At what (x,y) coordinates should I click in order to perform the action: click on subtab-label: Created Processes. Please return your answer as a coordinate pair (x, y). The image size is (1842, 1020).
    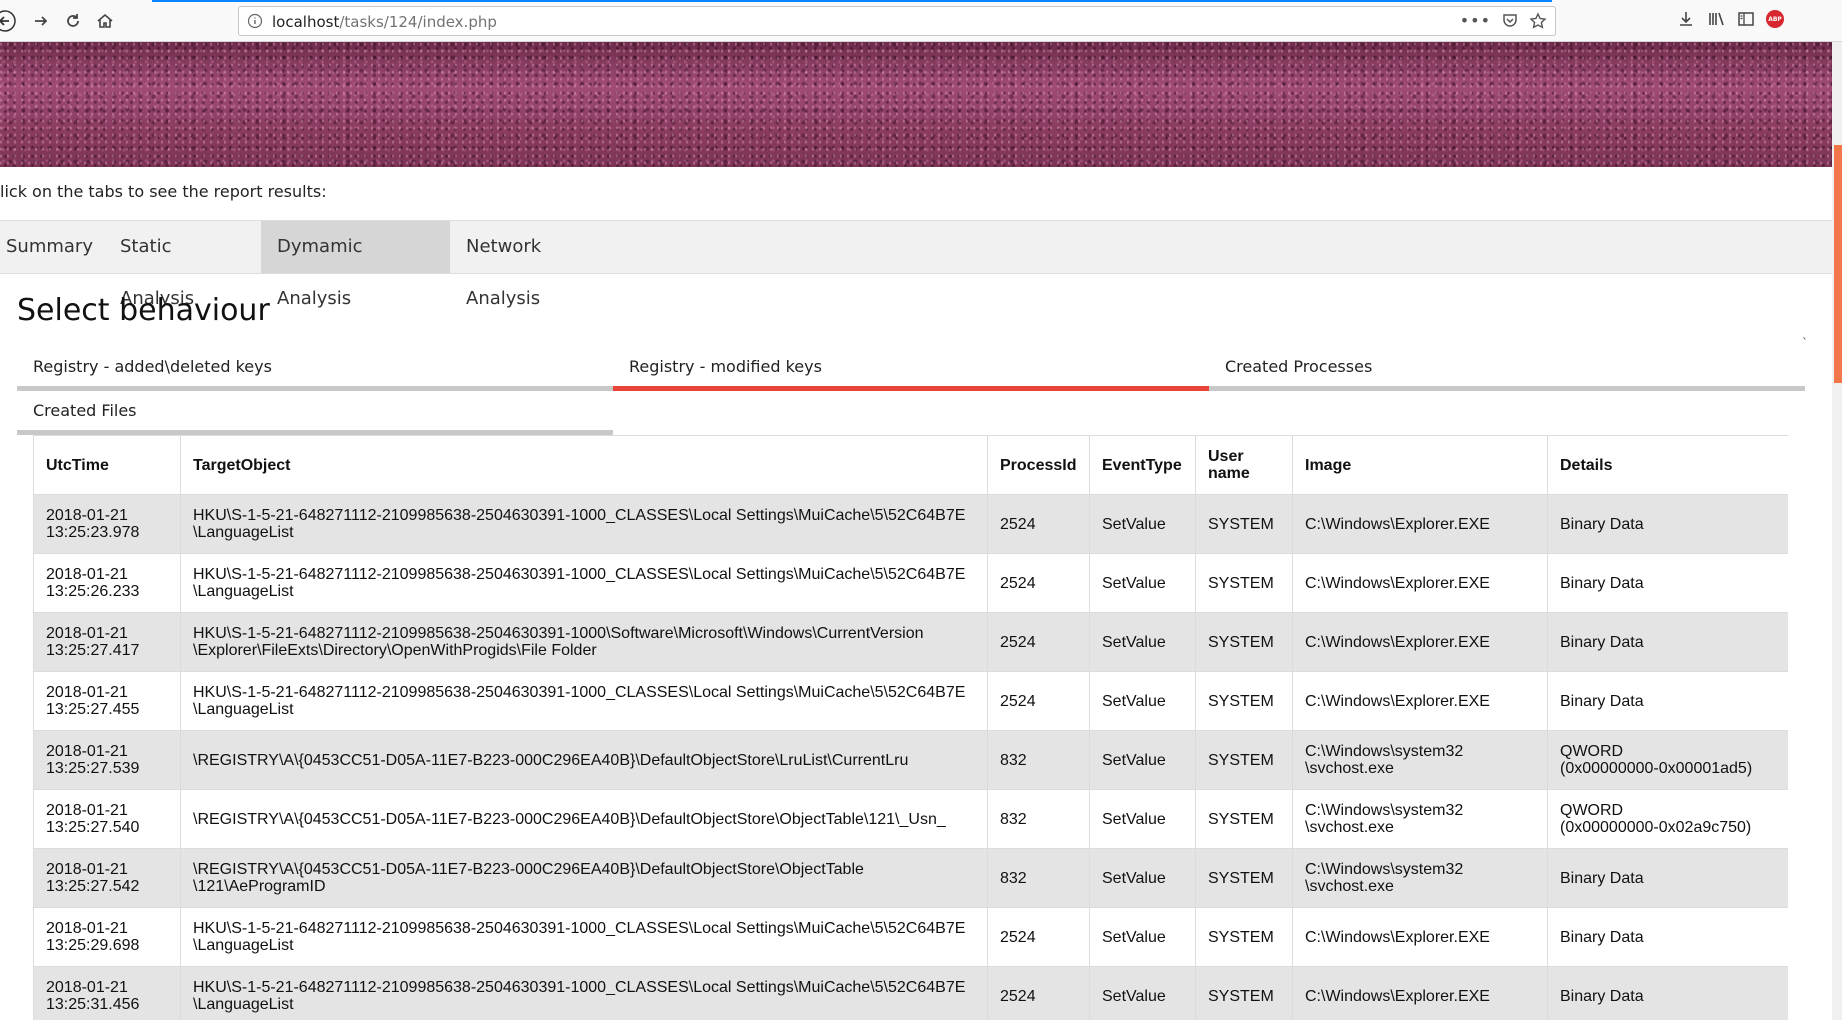
    Looking at the image, I should click on (1299, 366).